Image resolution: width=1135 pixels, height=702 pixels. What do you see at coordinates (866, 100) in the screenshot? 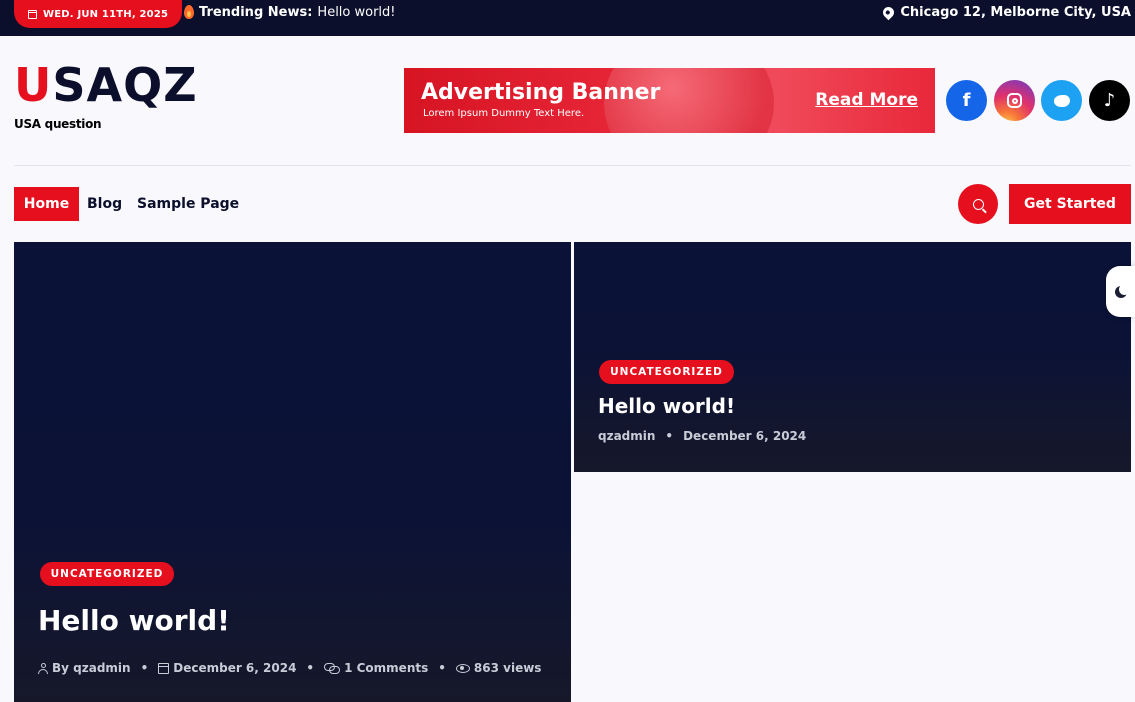
I see `banner-read-more-link: Read More` at bounding box center [866, 100].